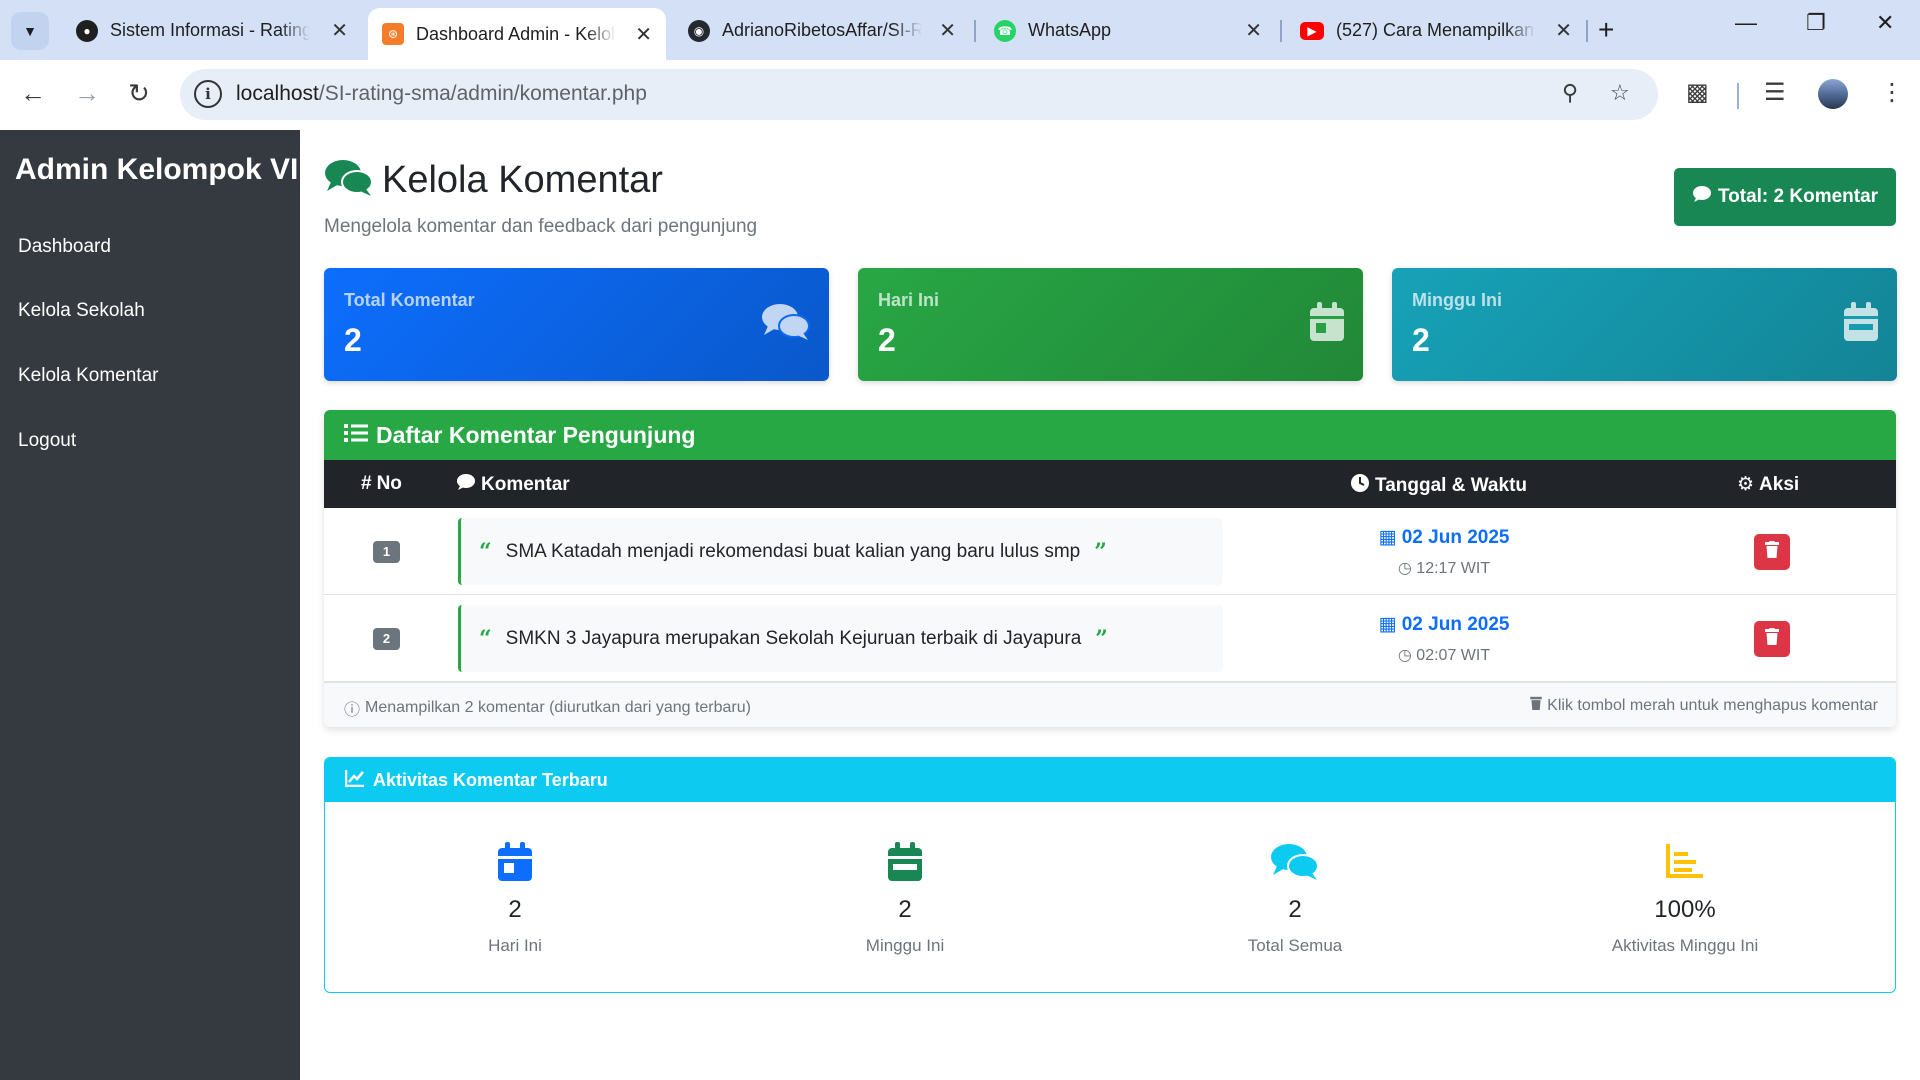 Image resolution: width=1920 pixels, height=1080 pixels. Describe the element at coordinates (1697, 92) in the screenshot. I see `extensions-icon: ▩` at that location.